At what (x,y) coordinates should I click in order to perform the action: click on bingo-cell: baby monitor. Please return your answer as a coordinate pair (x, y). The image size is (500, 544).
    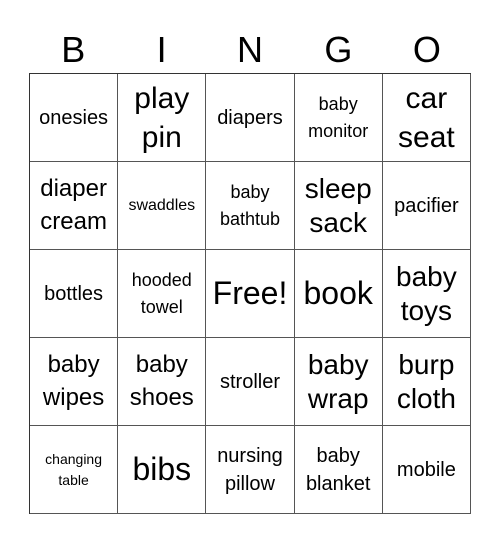
    Looking at the image, I should click on (338, 118).